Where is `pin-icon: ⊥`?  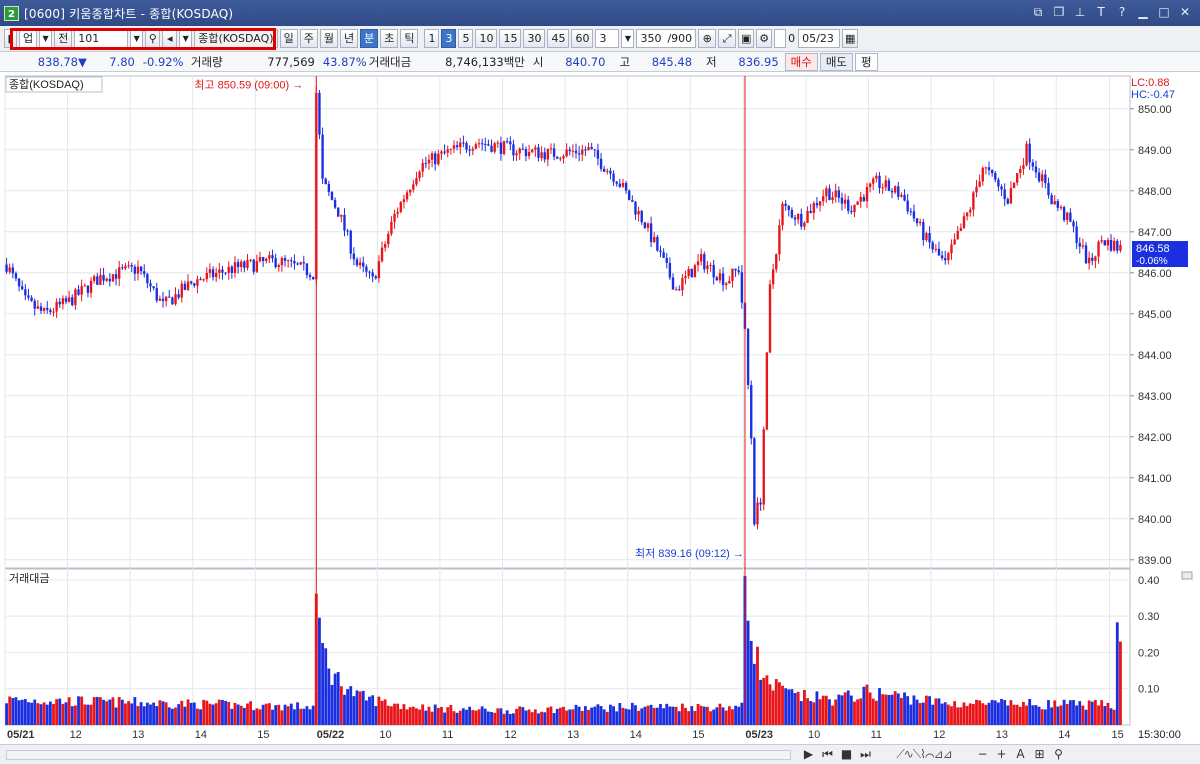
pin-icon: ⊥ is located at coordinates (1080, 12).